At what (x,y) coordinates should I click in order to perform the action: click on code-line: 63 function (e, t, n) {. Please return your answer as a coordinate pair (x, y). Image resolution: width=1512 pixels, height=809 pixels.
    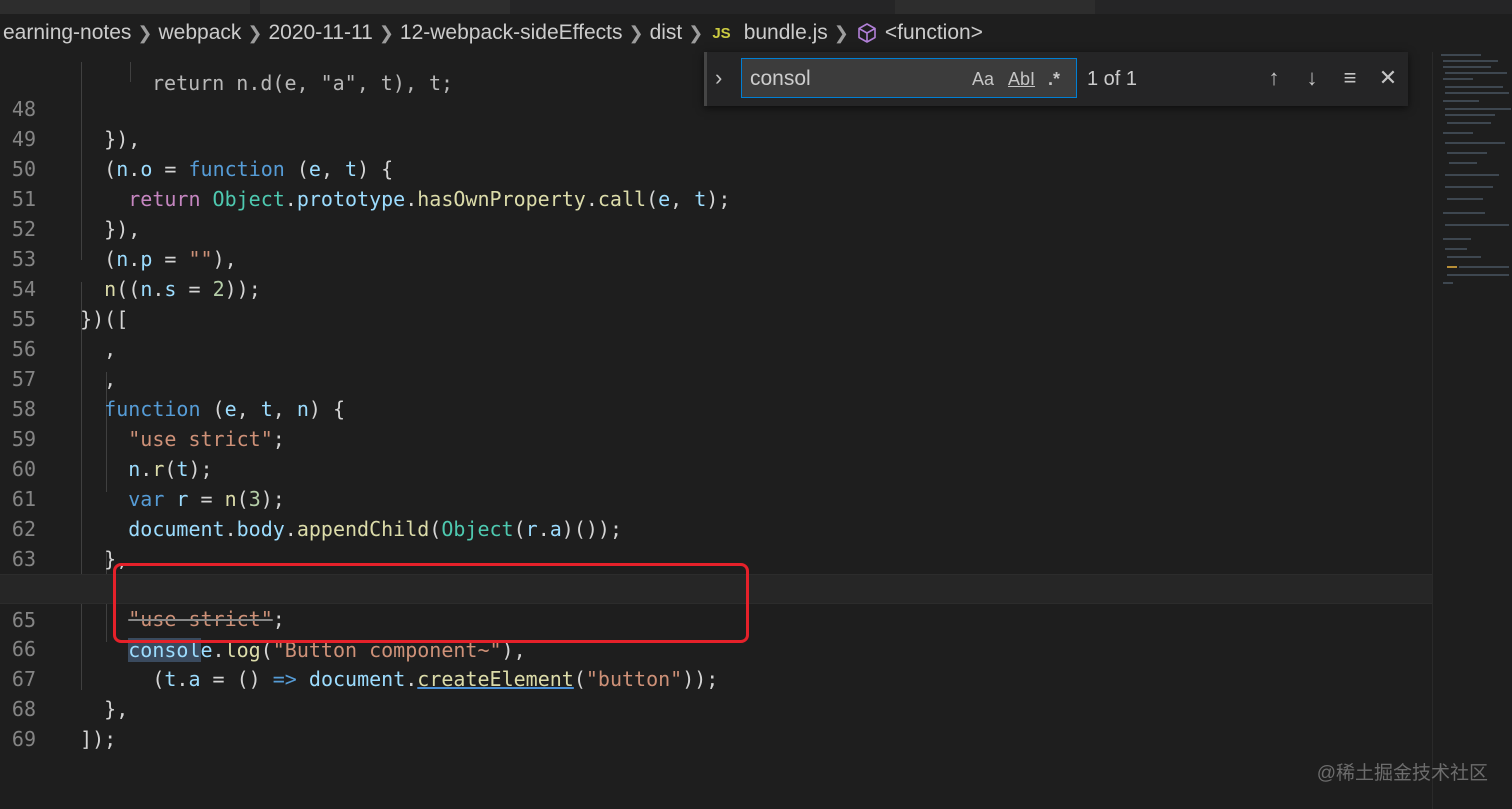
    Looking at the image, I should click on (716, 557).